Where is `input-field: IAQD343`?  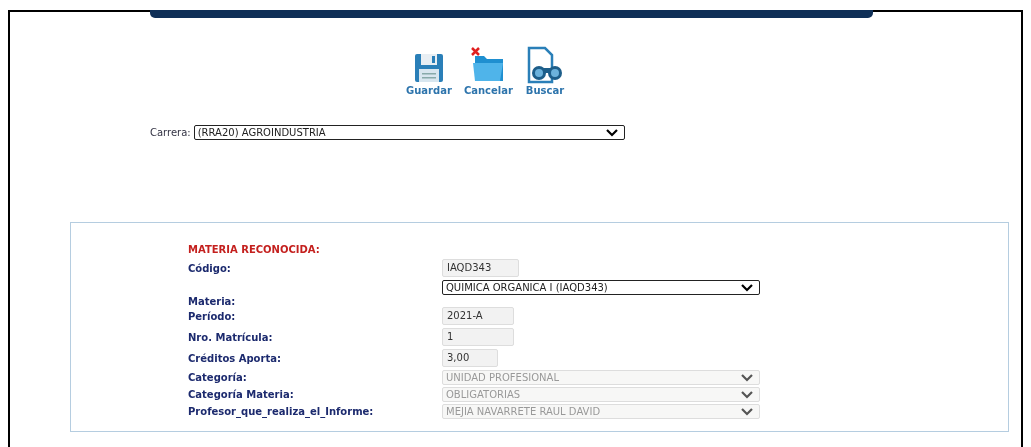
input-field: IAQD343 is located at coordinates (480, 268).